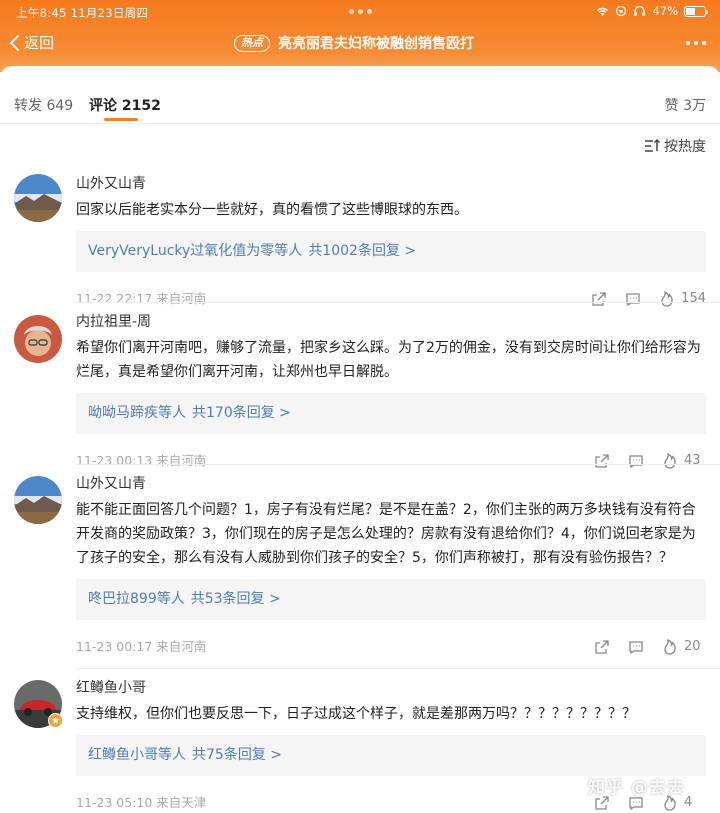  What do you see at coordinates (391, 755) in the screenshot?
I see `reply-summary: 红鳟鱼小哥等人 共75条回复 >` at bounding box center [391, 755].